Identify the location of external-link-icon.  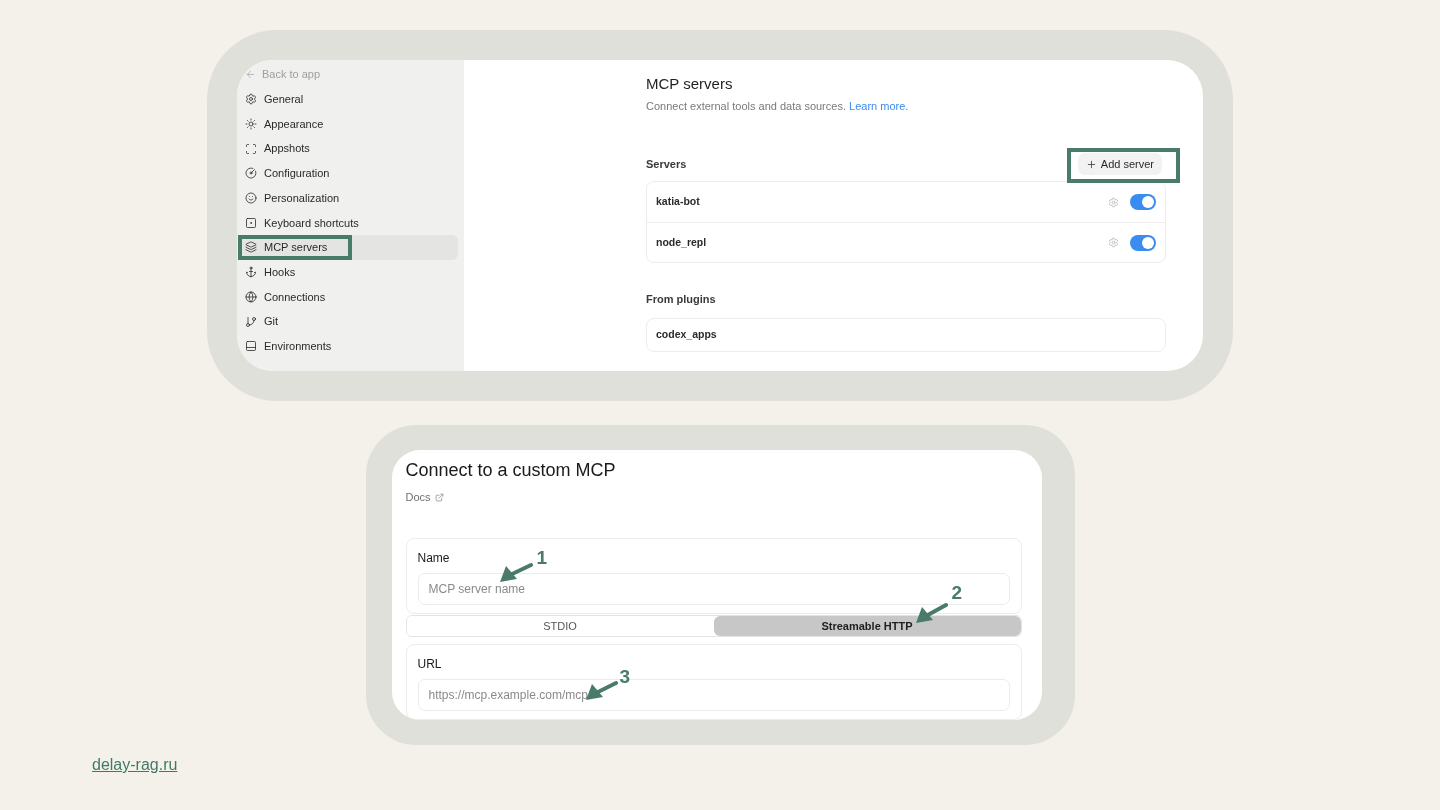
(439, 497).